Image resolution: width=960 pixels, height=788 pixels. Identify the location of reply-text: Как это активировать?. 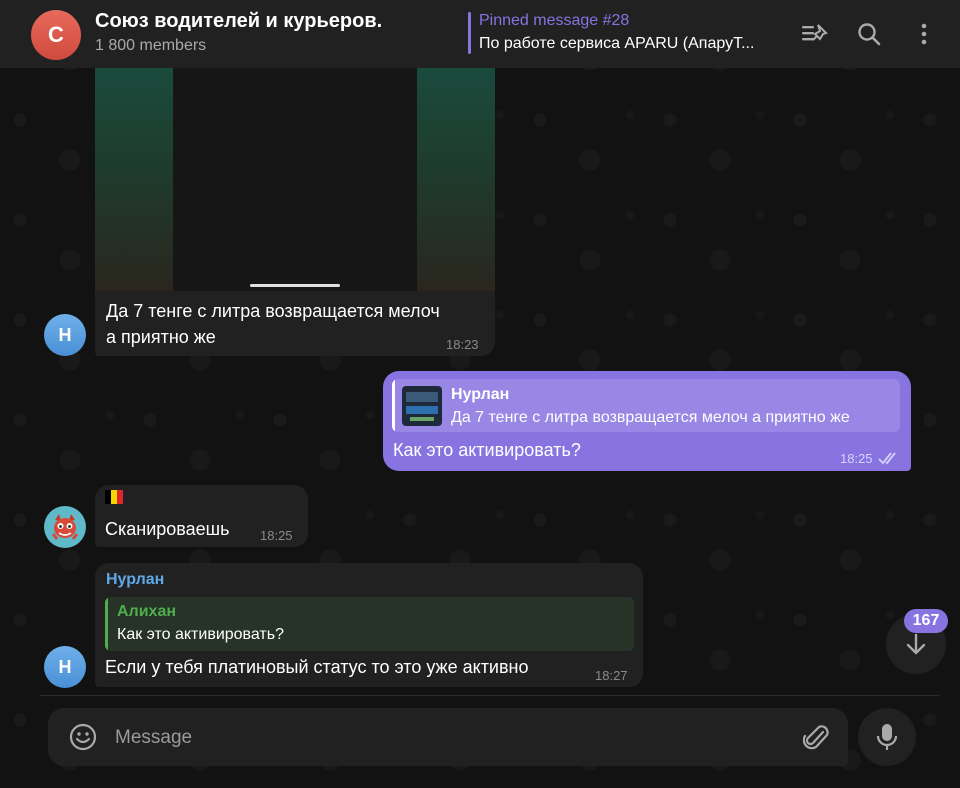
(200, 634).